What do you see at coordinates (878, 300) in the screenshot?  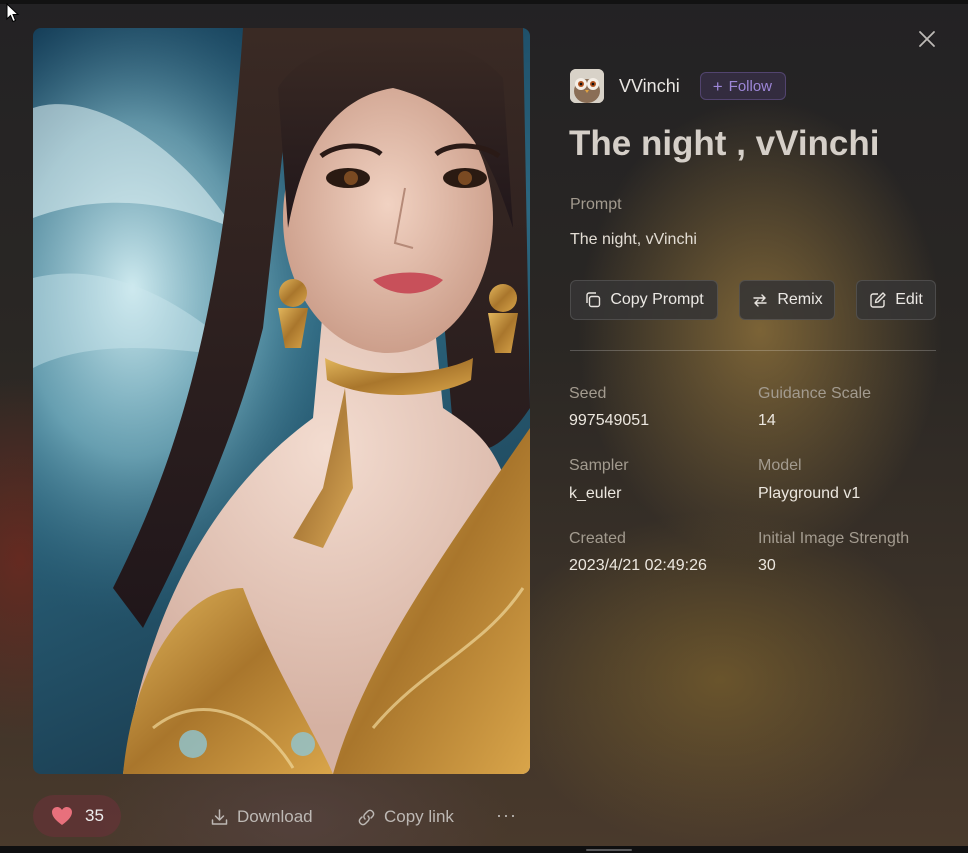 I see `edit-icon` at bounding box center [878, 300].